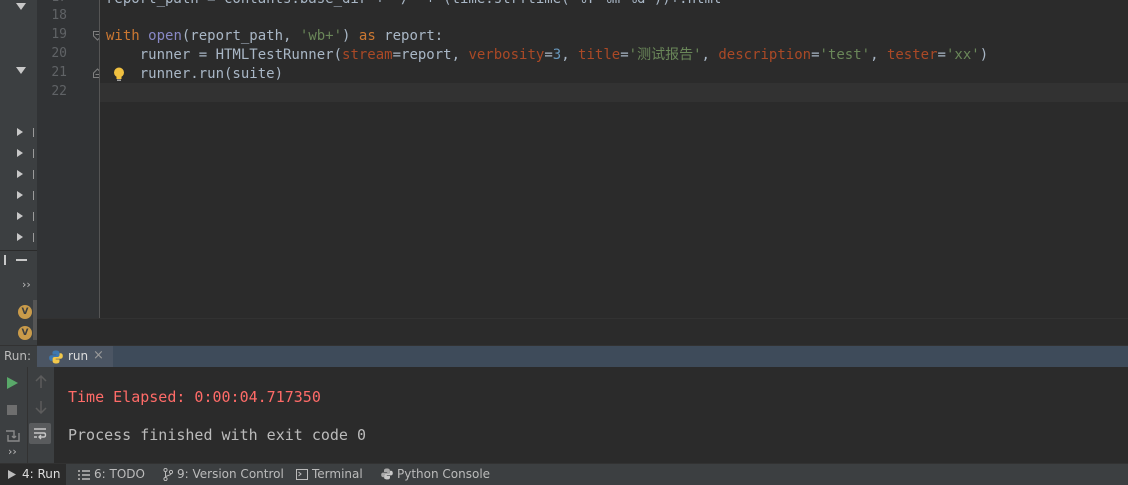 The width and height of the screenshot is (1128, 485). What do you see at coordinates (765, 55) in the screenshot?
I see `param-name: description` at bounding box center [765, 55].